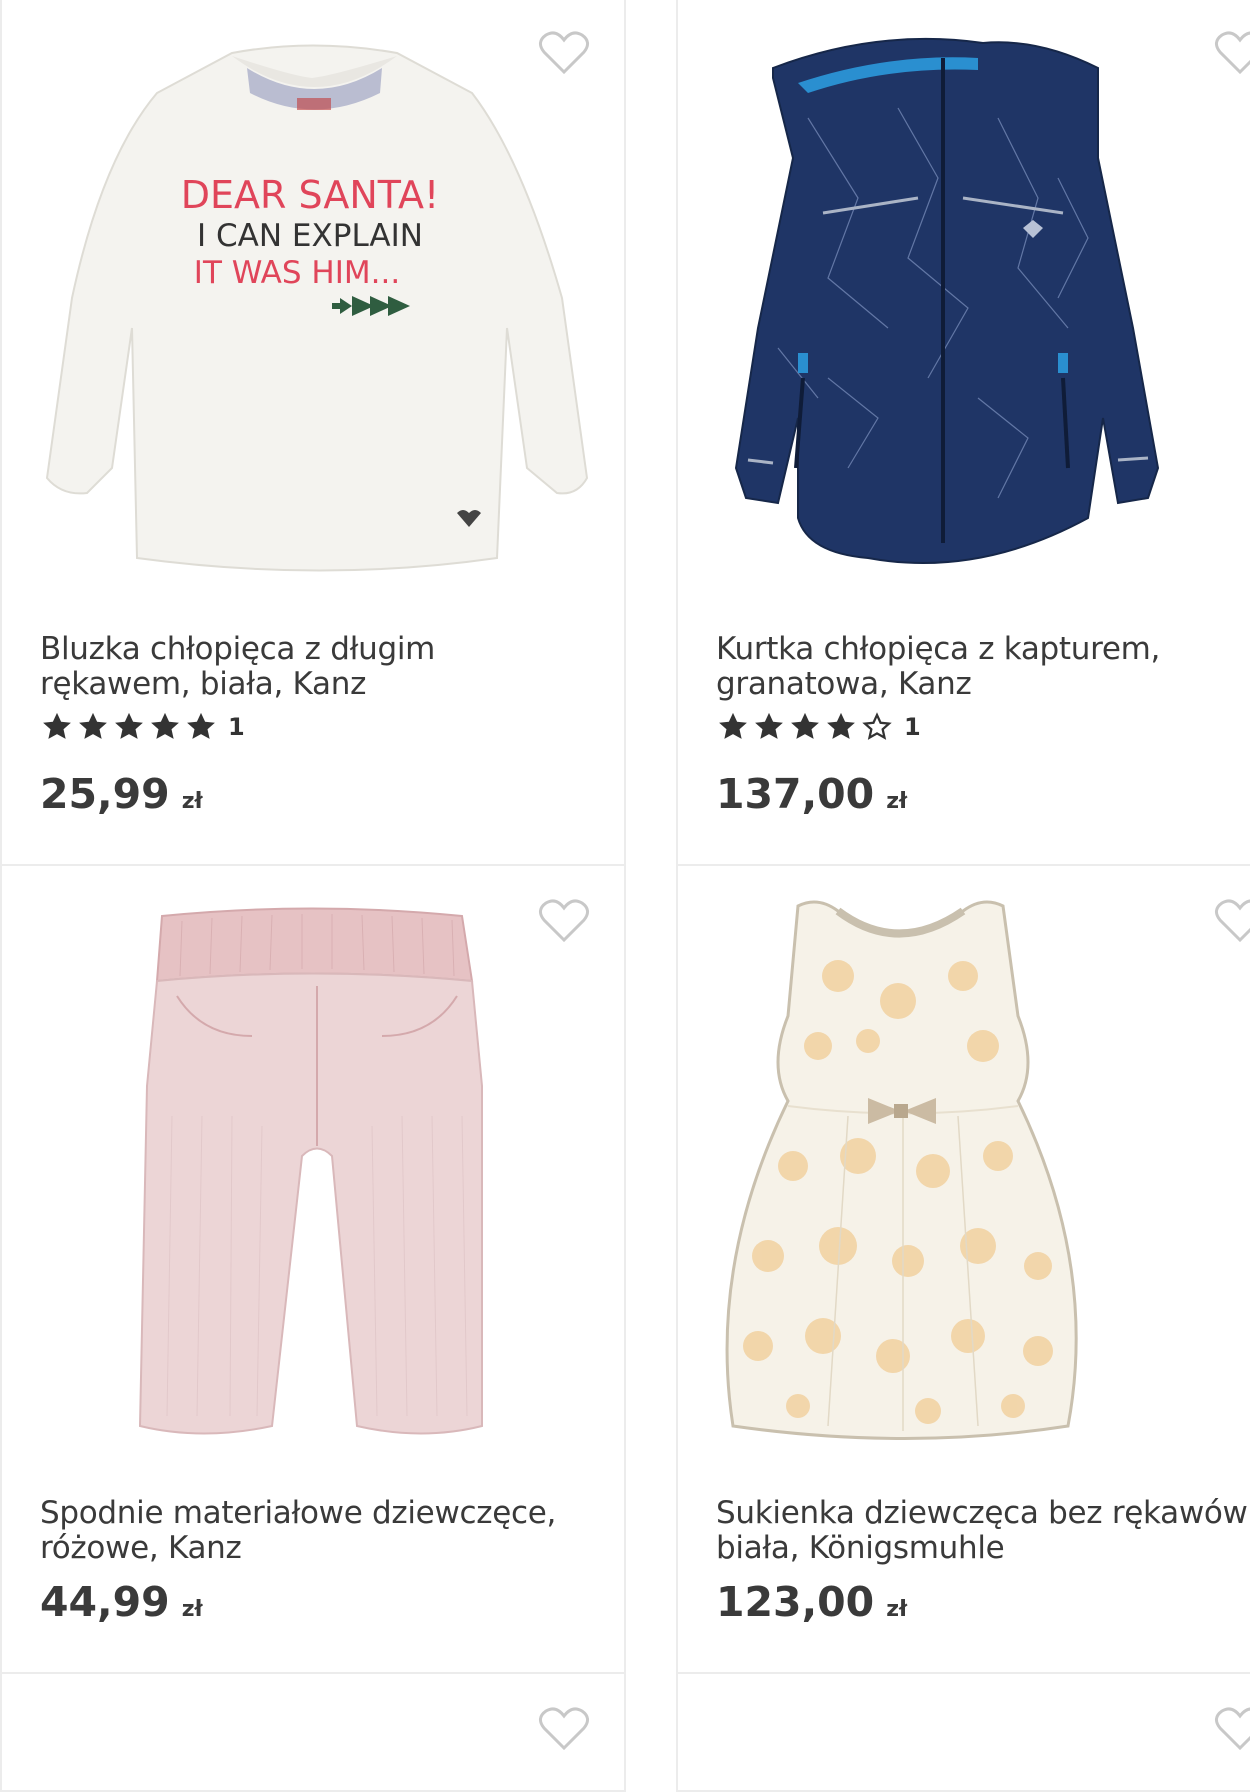  Describe the element at coordinates (203, 684) in the screenshot. I see `product-title-line2: rękawem, biała, Kanz` at that location.